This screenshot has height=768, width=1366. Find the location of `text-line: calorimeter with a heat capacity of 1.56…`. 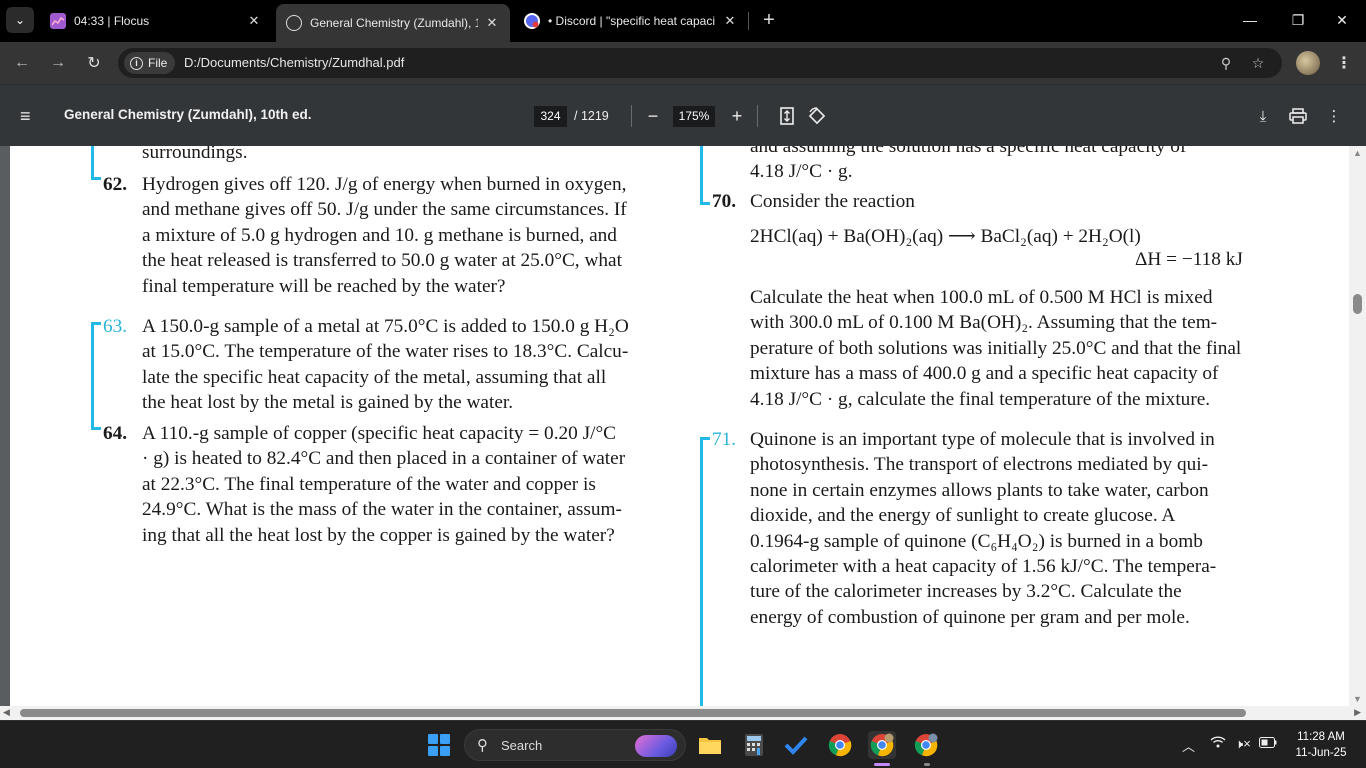

text-line: calorimeter with a heat capacity of 1.56… is located at coordinates (983, 567).